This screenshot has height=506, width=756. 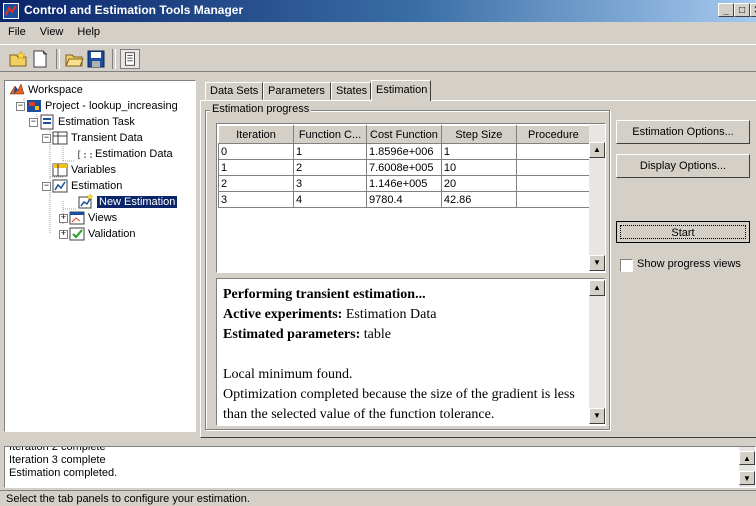 What do you see at coordinates (234, 91) in the screenshot?
I see `tab-data-sets: Data Sets` at bounding box center [234, 91].